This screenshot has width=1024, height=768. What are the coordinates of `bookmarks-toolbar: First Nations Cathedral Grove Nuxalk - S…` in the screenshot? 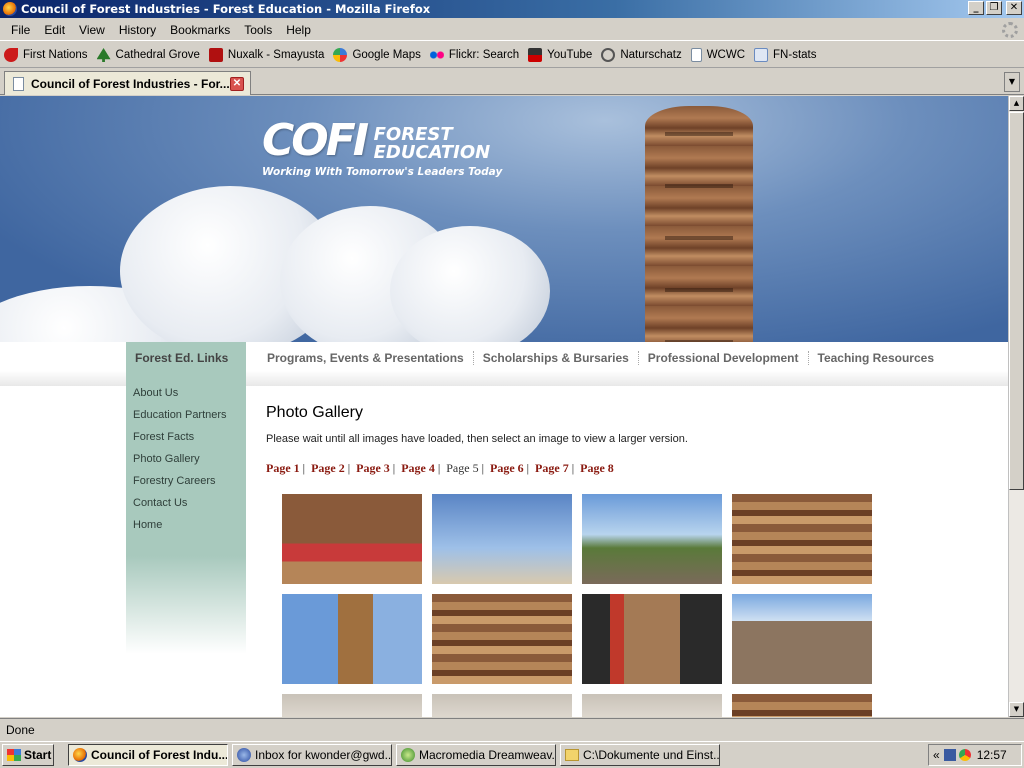 It's located at (512, 55).